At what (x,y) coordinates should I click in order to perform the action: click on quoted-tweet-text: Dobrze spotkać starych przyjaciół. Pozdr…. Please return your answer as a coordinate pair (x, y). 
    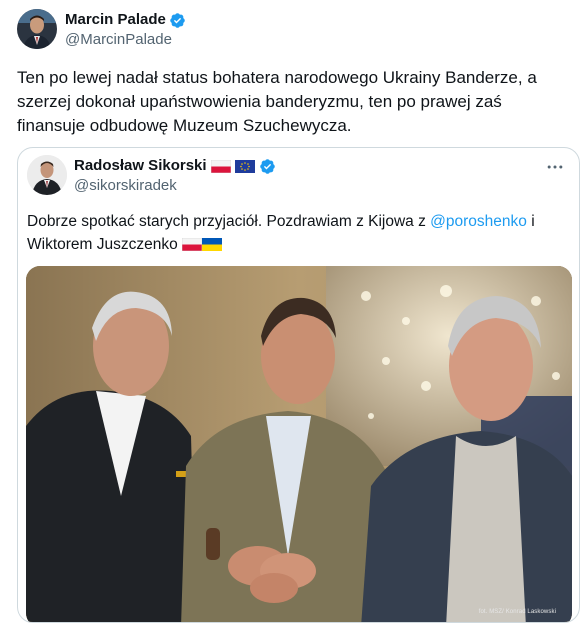
    Looking at the image, I should click on (299, 233).